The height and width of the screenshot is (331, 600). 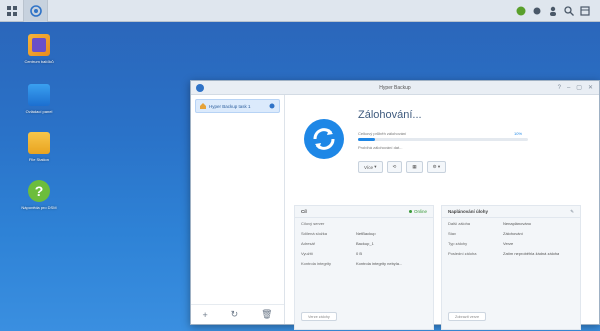 What do you see at coordinates (572, 212) in the screenshot?
I see `edit-icon: ✎` at bounding box center [572, 212].